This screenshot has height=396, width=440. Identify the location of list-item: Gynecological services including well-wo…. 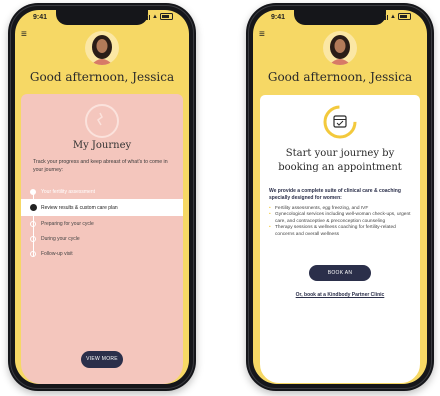
(340, 218).